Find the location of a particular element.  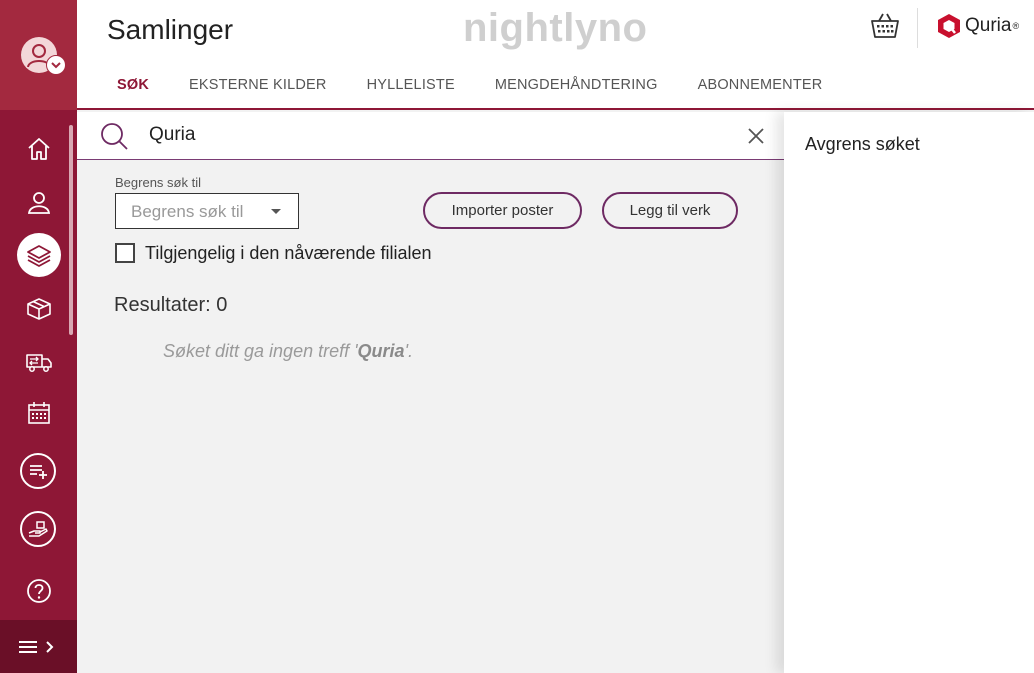

limit-search-placeholder: Begrens søk til is located at coordinates (187, 211).